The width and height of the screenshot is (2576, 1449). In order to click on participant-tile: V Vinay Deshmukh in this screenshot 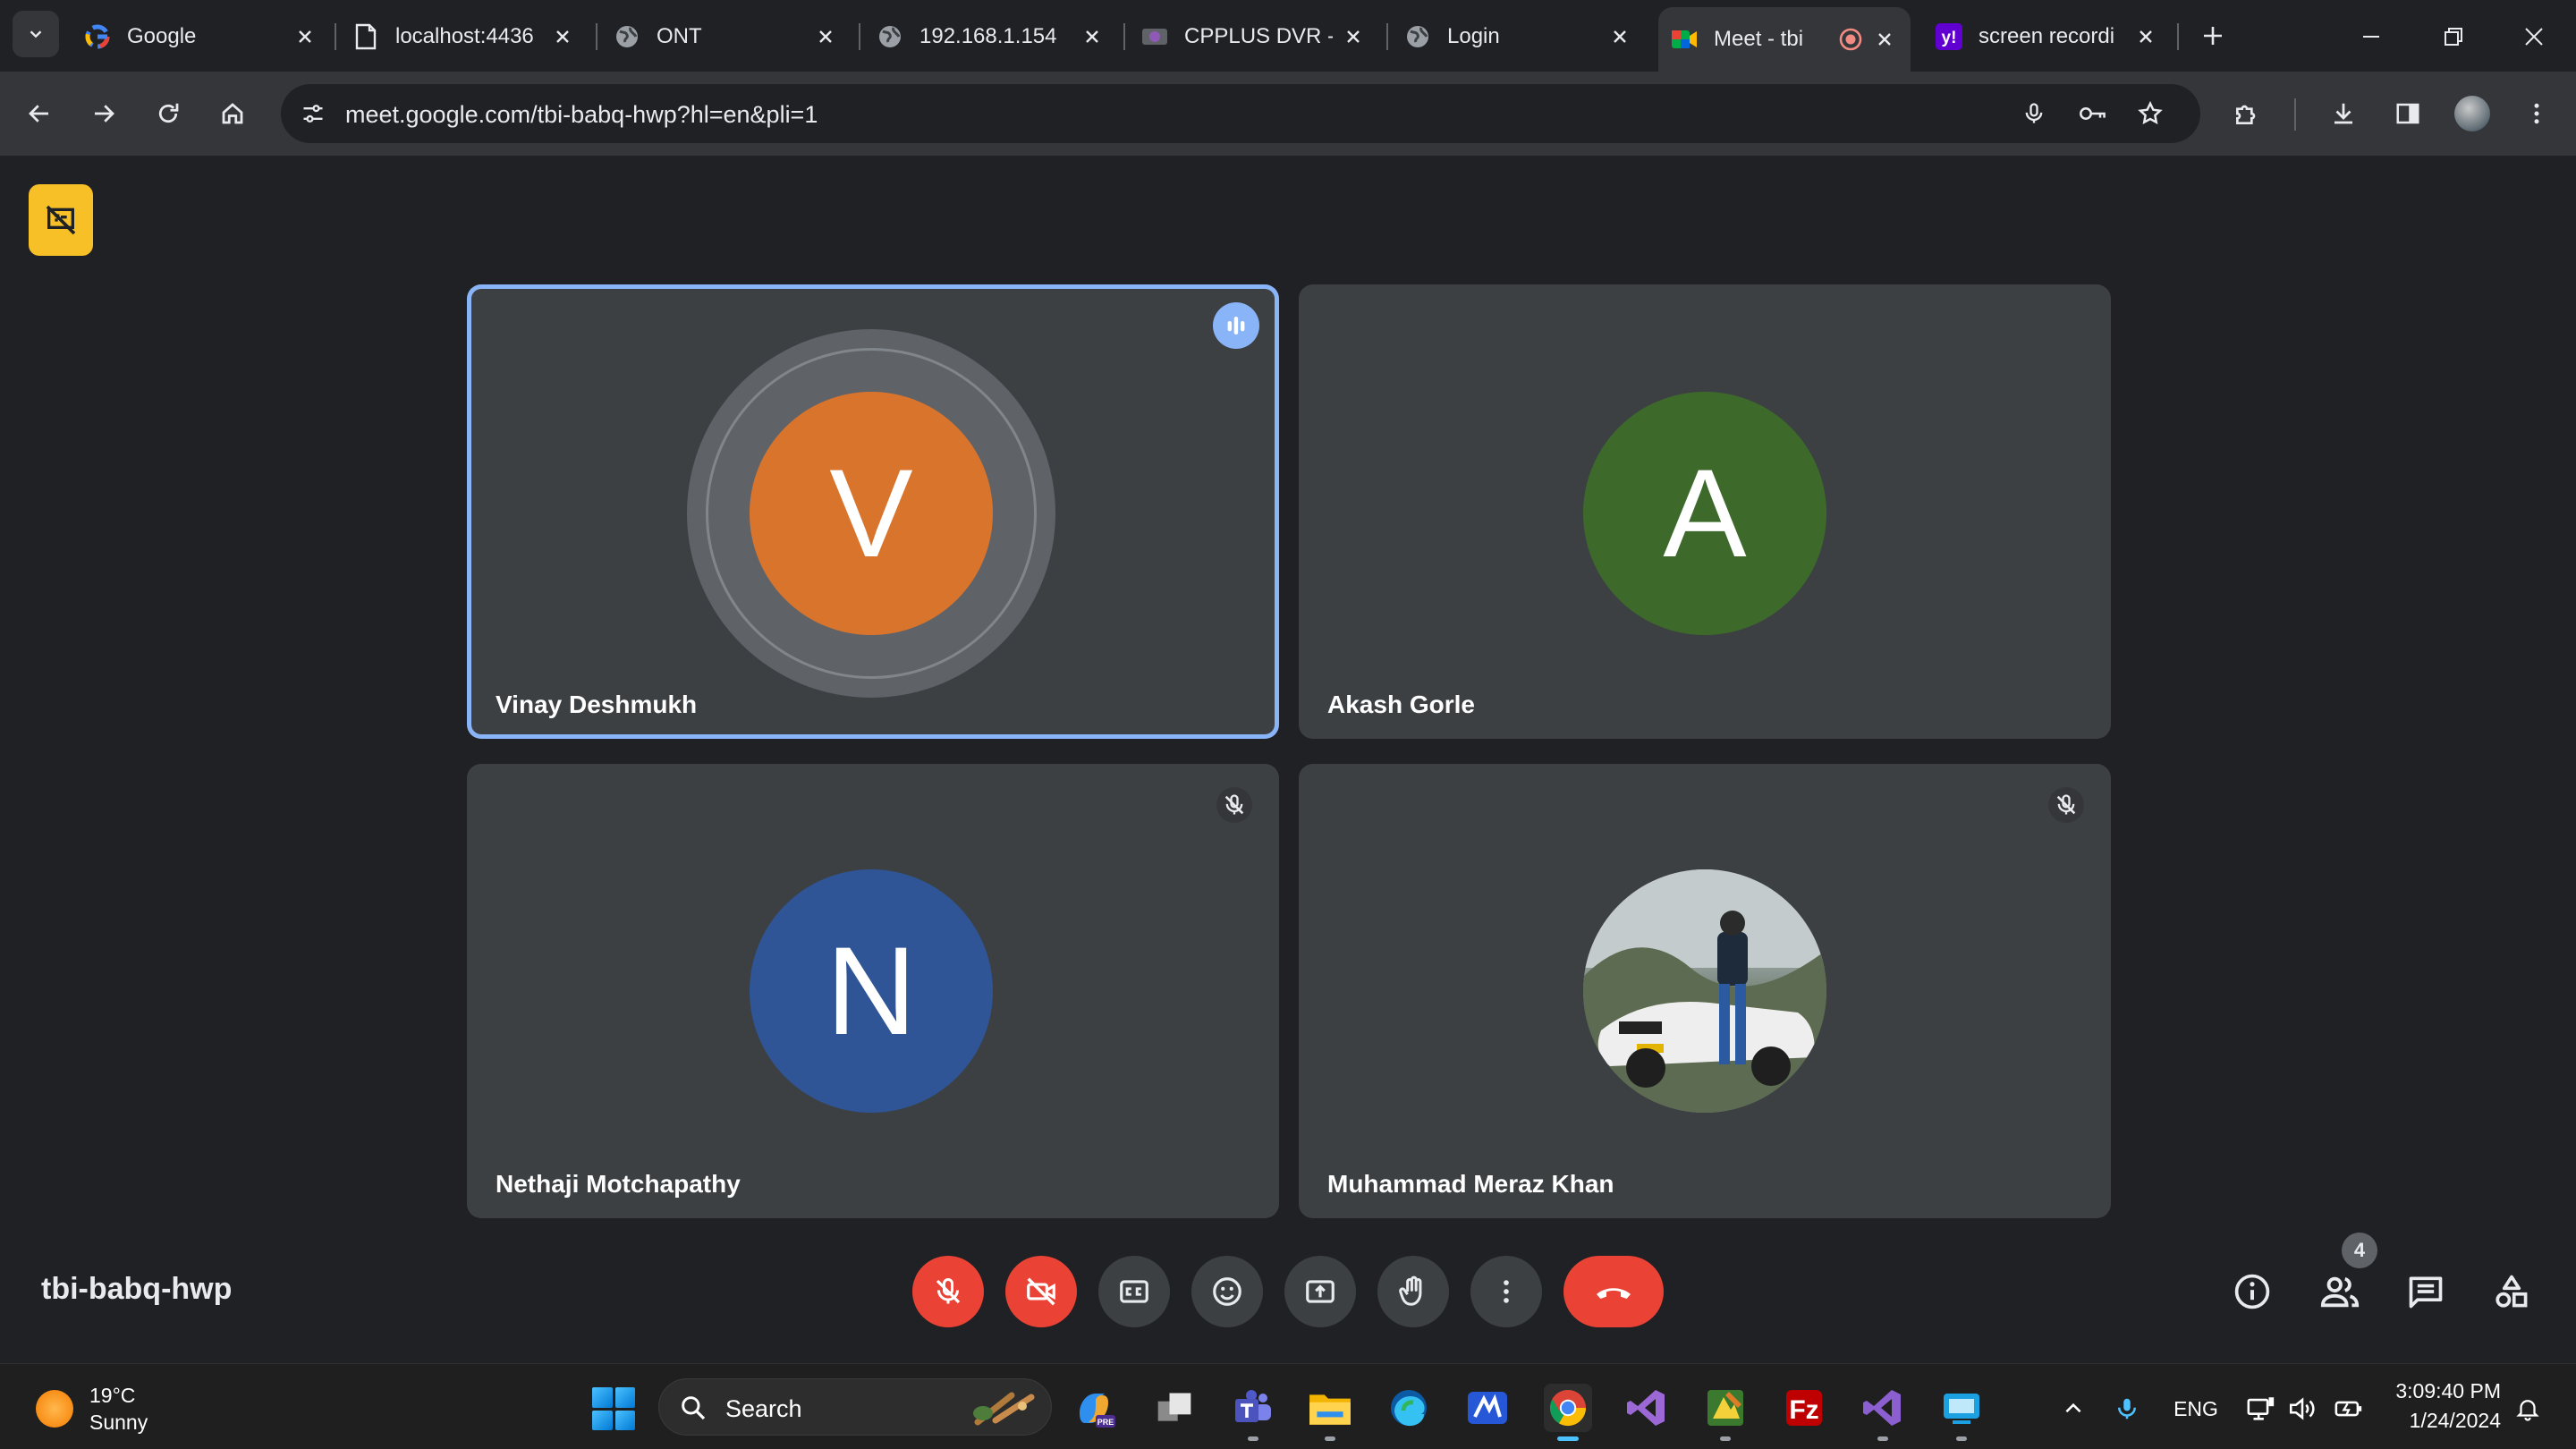, I will do `click(873, 511)`.